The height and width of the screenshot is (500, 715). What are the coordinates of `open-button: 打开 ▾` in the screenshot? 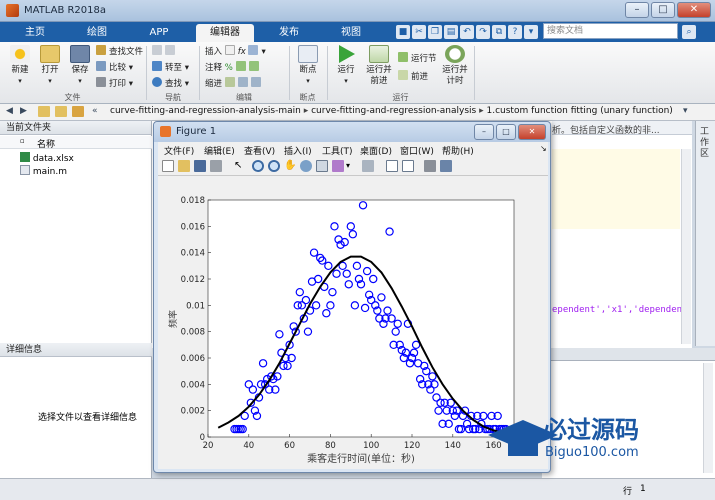 It's located at (50, 66).